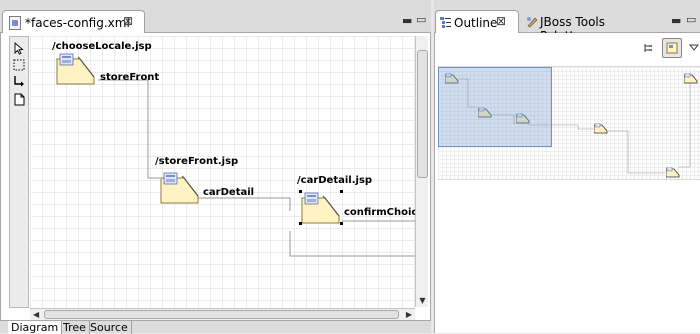 The width and height of the screenshot is (700, 334). I want to click on tab-diagram: Diagram, so click(35, 327).